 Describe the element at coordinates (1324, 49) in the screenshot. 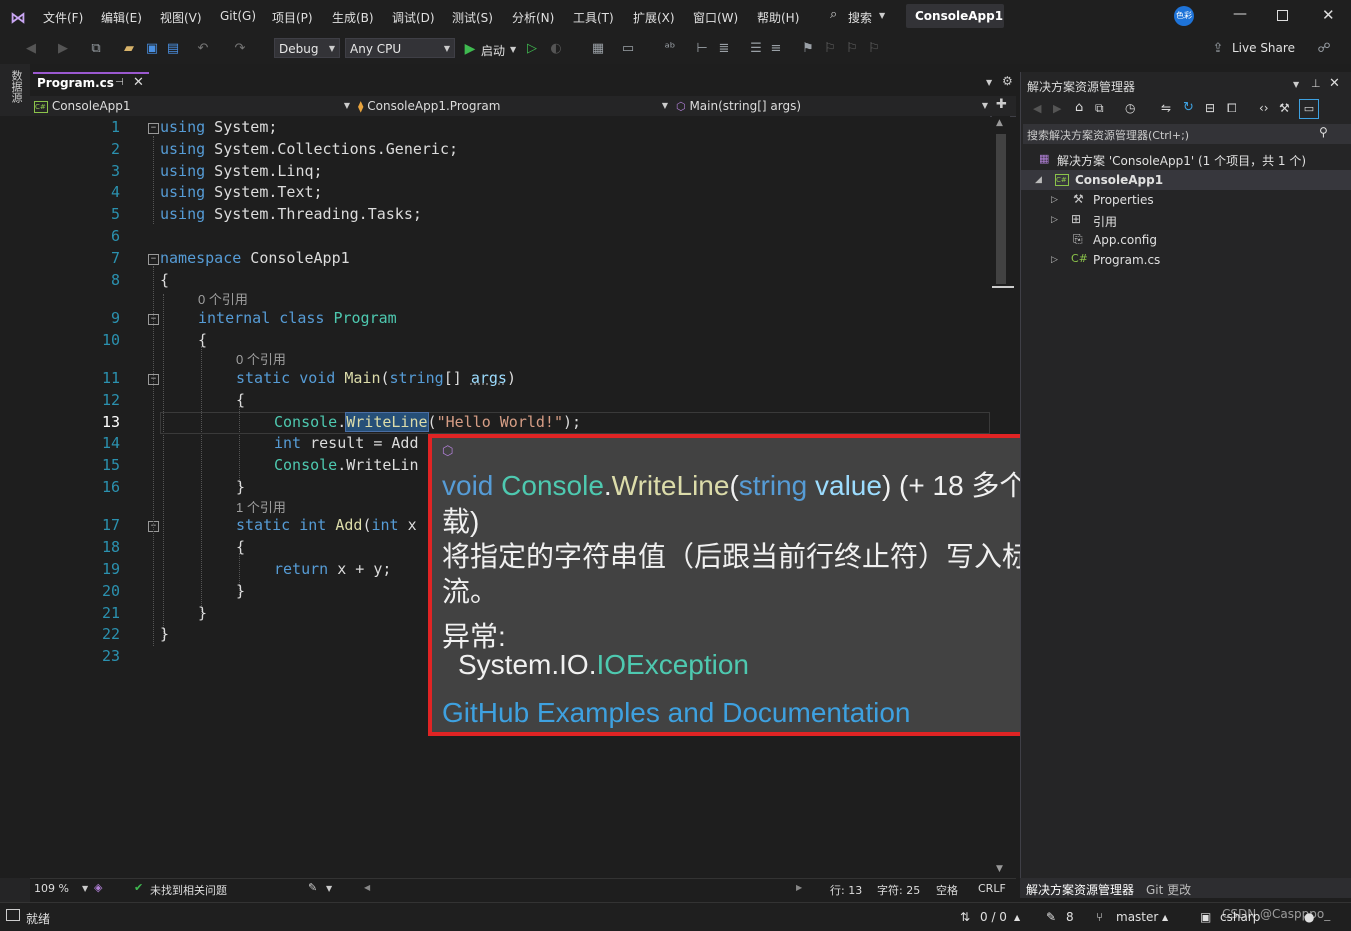

I see `feedback-icon: ☍` at that location.